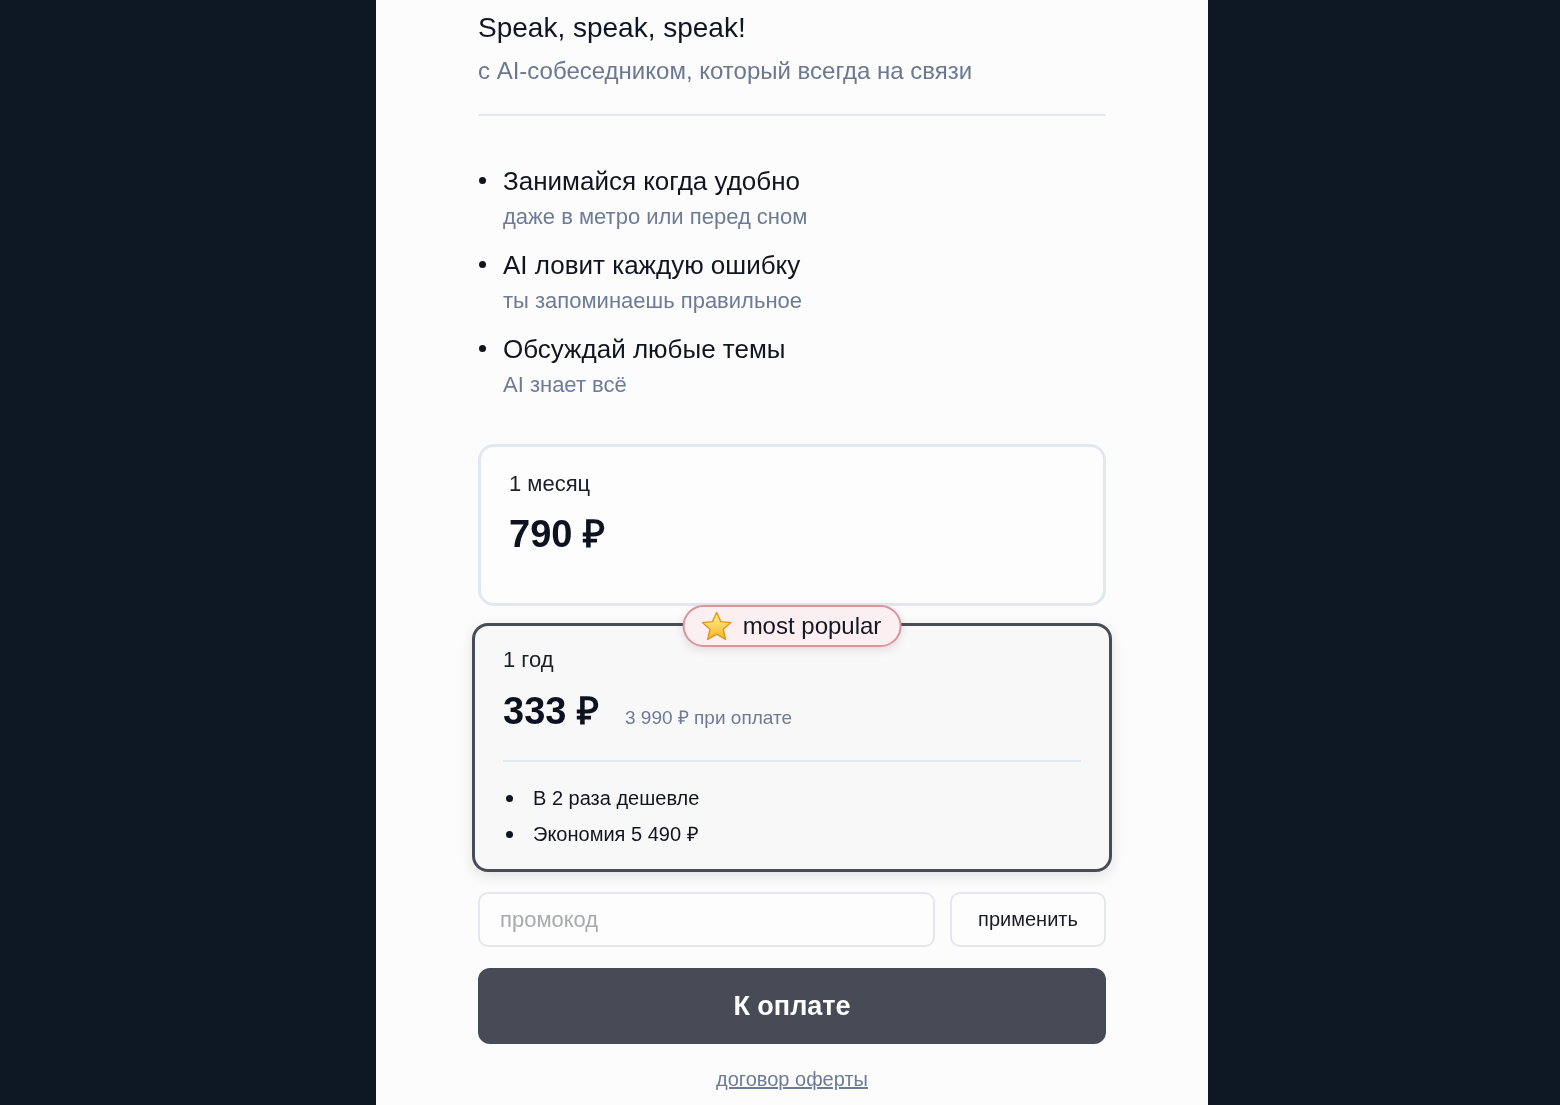 This screenshot has width=1560, height=1105. Describe the element at coordinates (651, 181) in the screenshot. I see `feature-title: Занимайся когда удобно` at that location.